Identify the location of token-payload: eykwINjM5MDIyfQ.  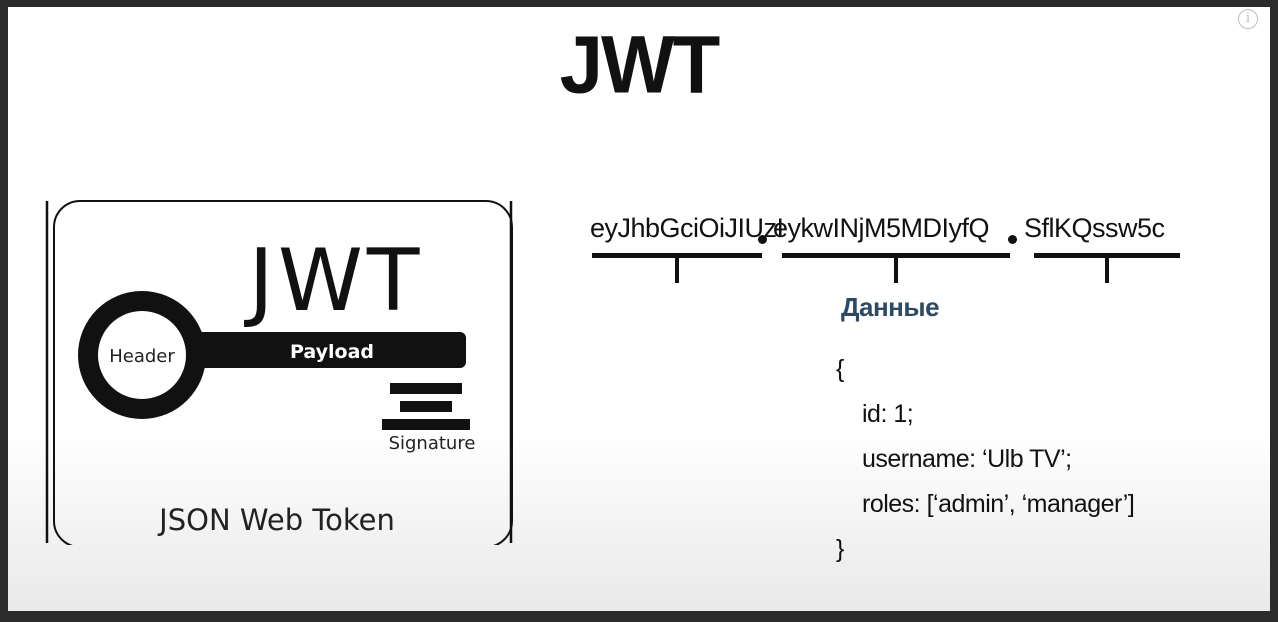
(881, 228).